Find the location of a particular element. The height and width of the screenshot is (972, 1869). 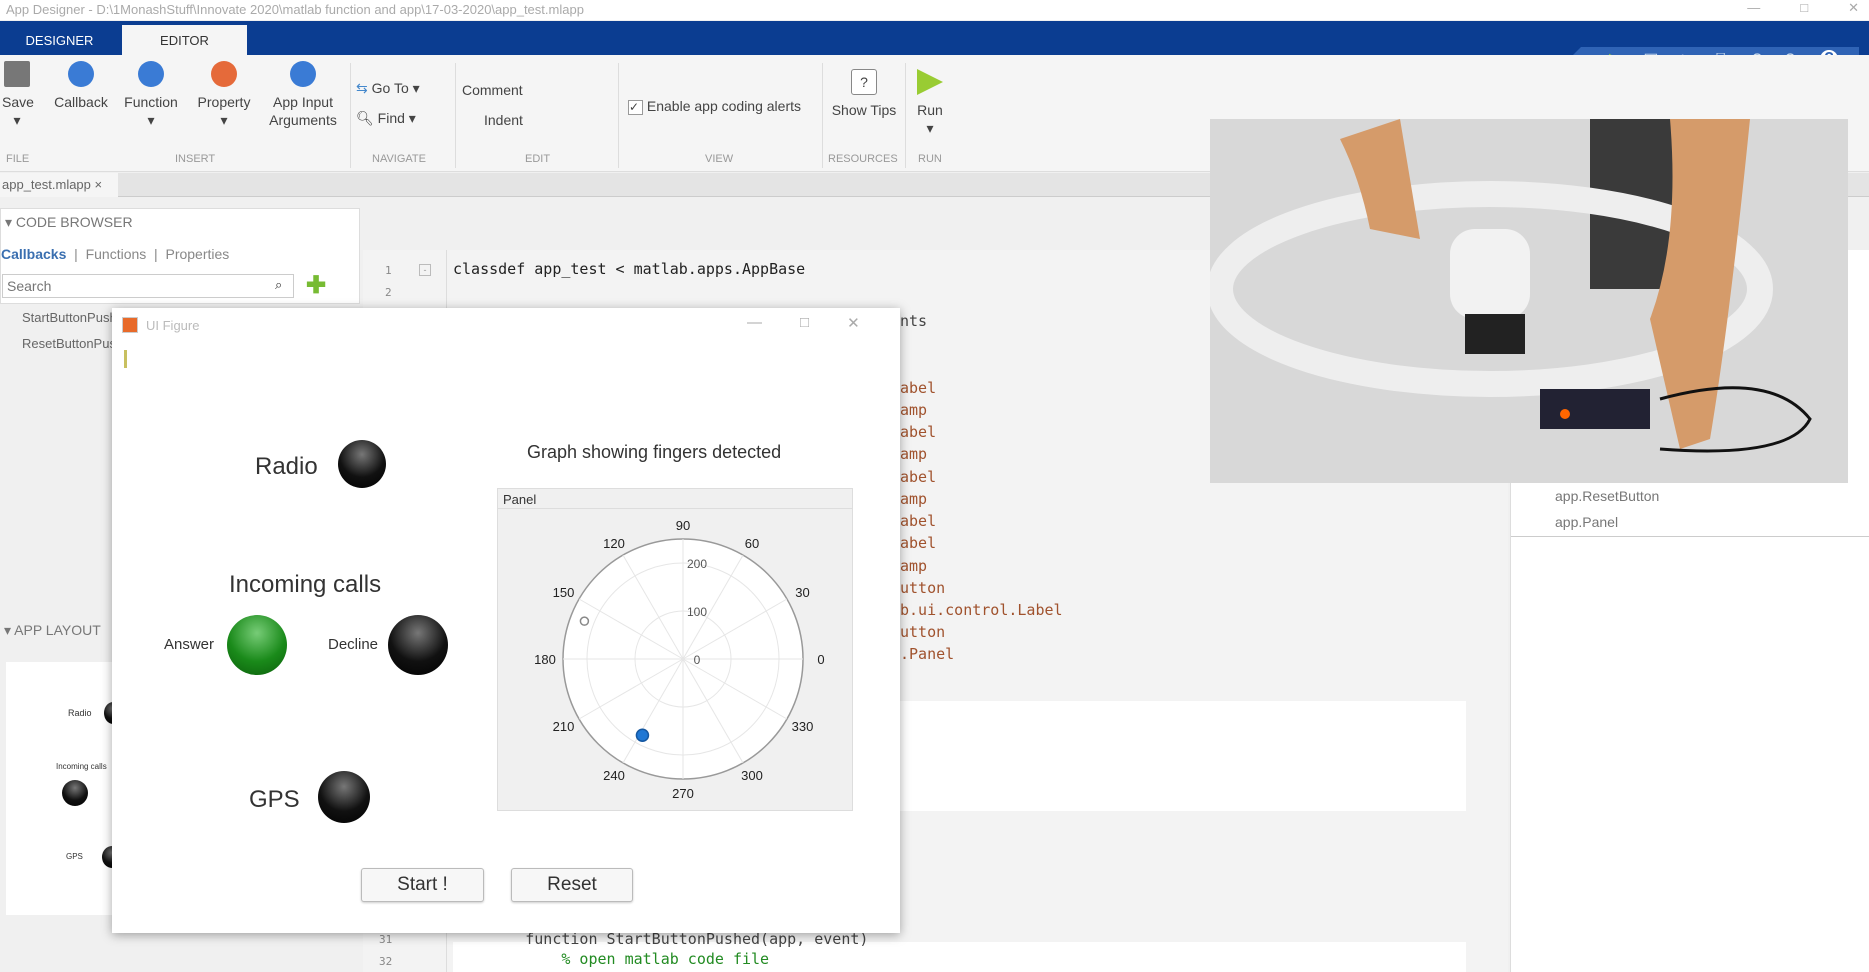

property-button: Property ▾ is located at coordinates (224, 95).